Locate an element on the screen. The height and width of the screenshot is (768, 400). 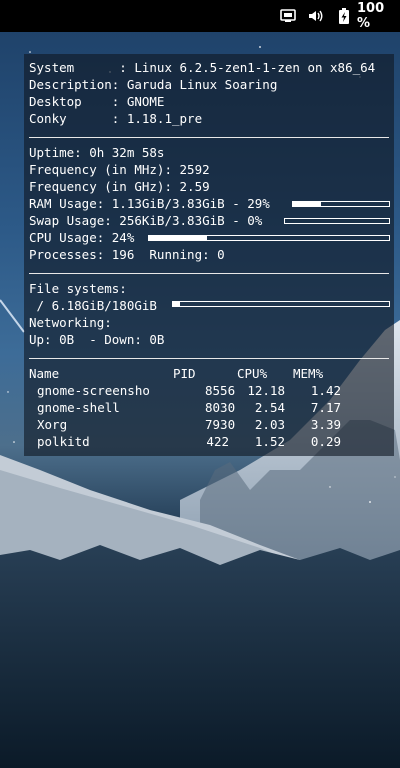
table-row: gnome-shell 8030 2.54 7.17 is located at coordinates (209, 408).